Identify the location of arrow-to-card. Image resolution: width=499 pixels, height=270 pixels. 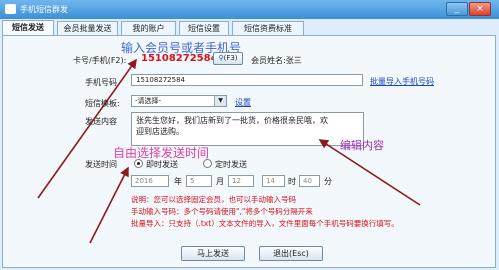
(87, 128).